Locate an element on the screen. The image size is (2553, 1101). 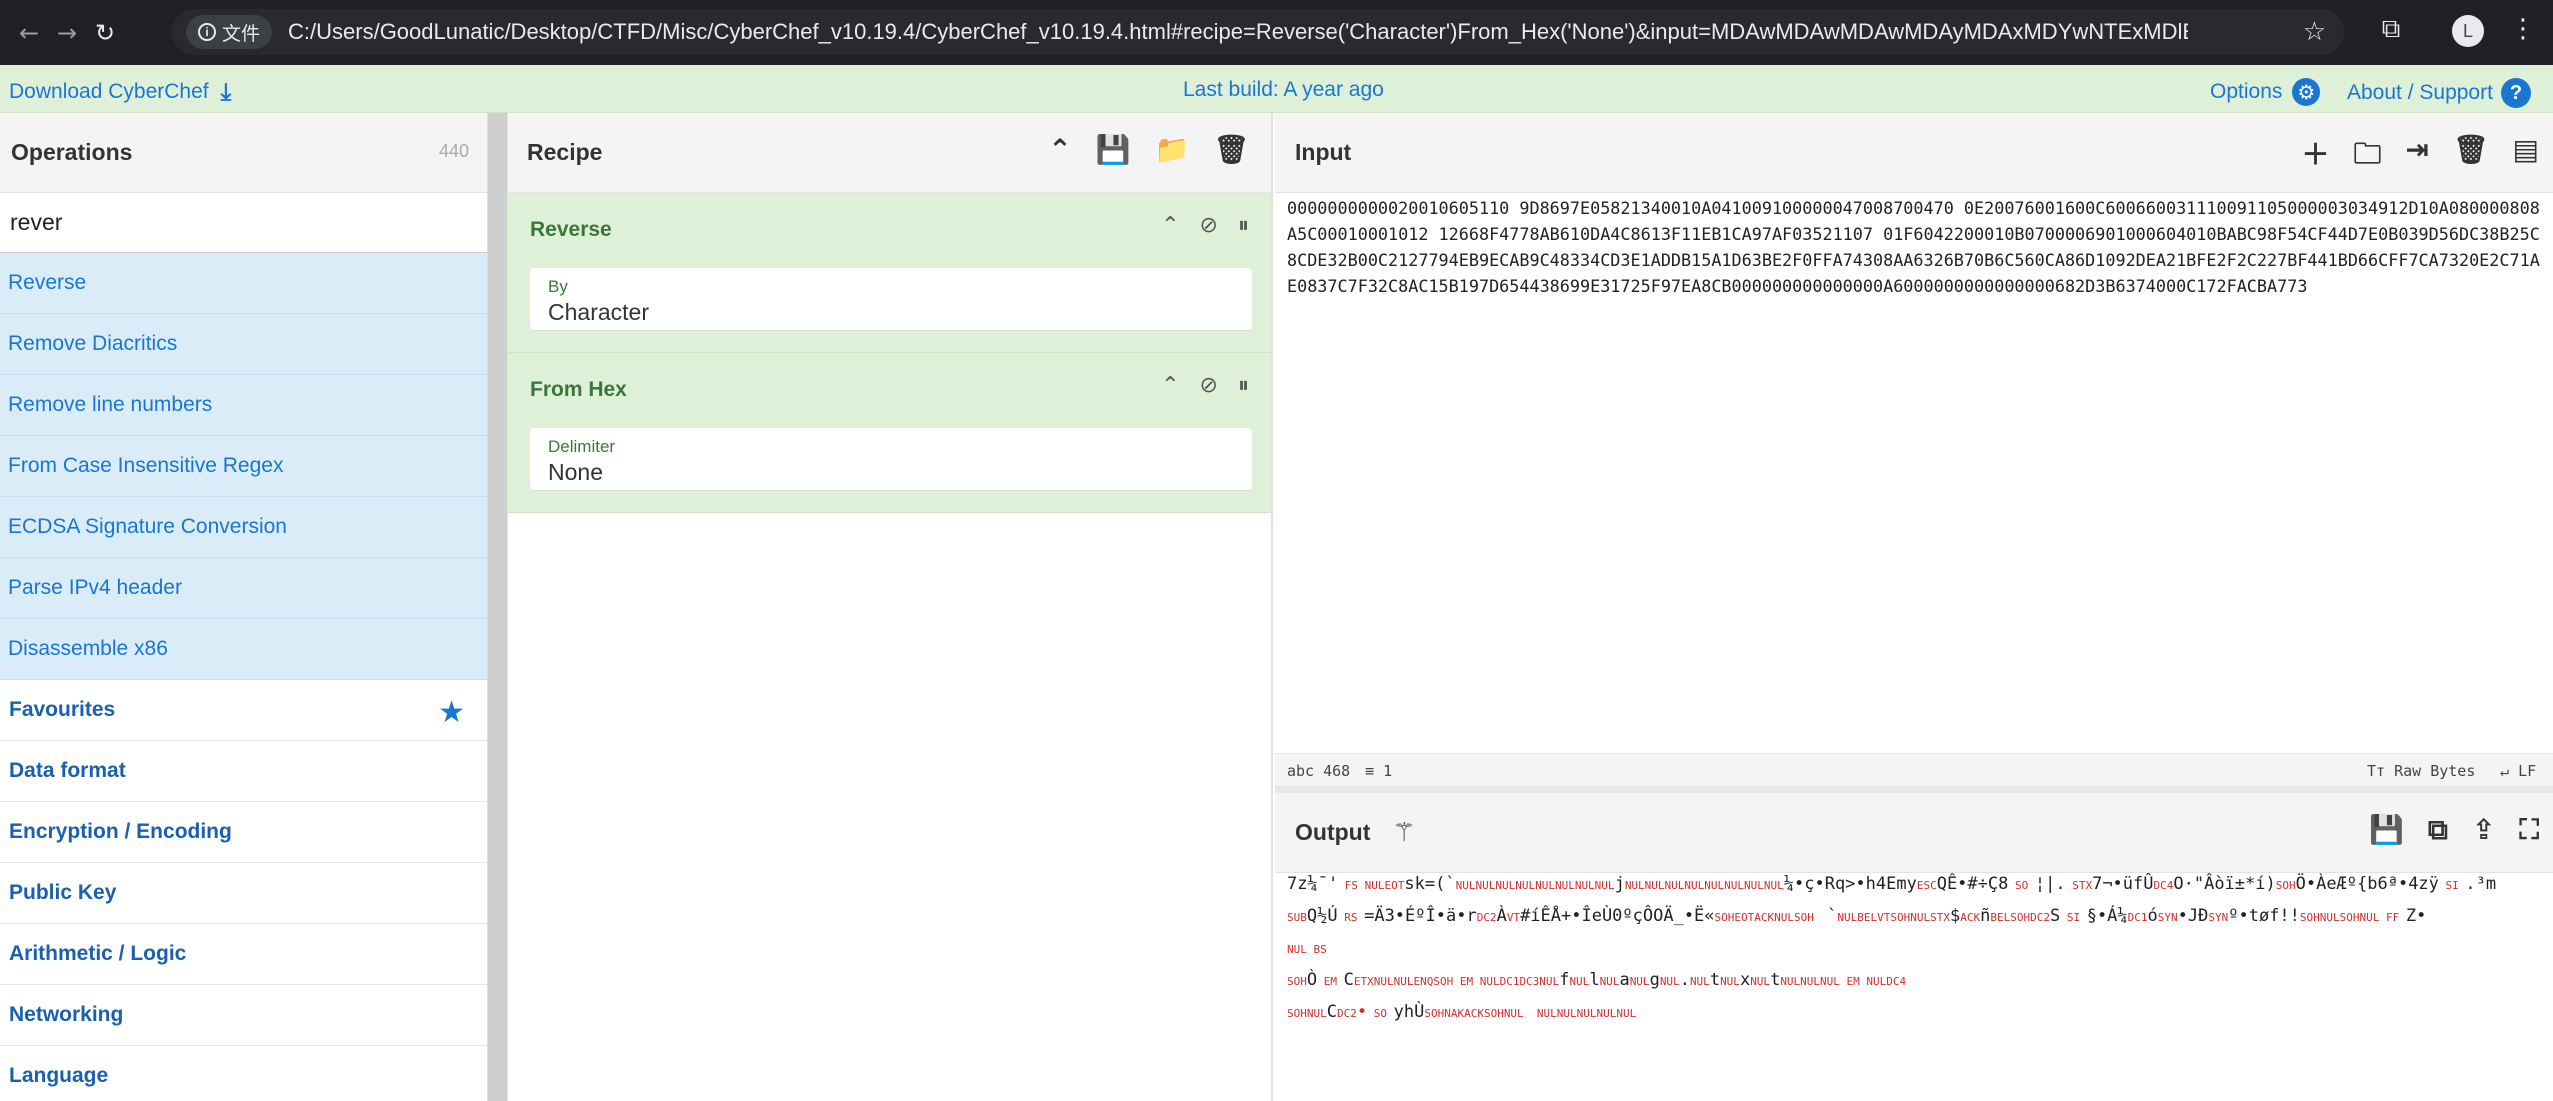
category-encryption-encoding: Encryption / Encoding is located at coordinates (243, 832).